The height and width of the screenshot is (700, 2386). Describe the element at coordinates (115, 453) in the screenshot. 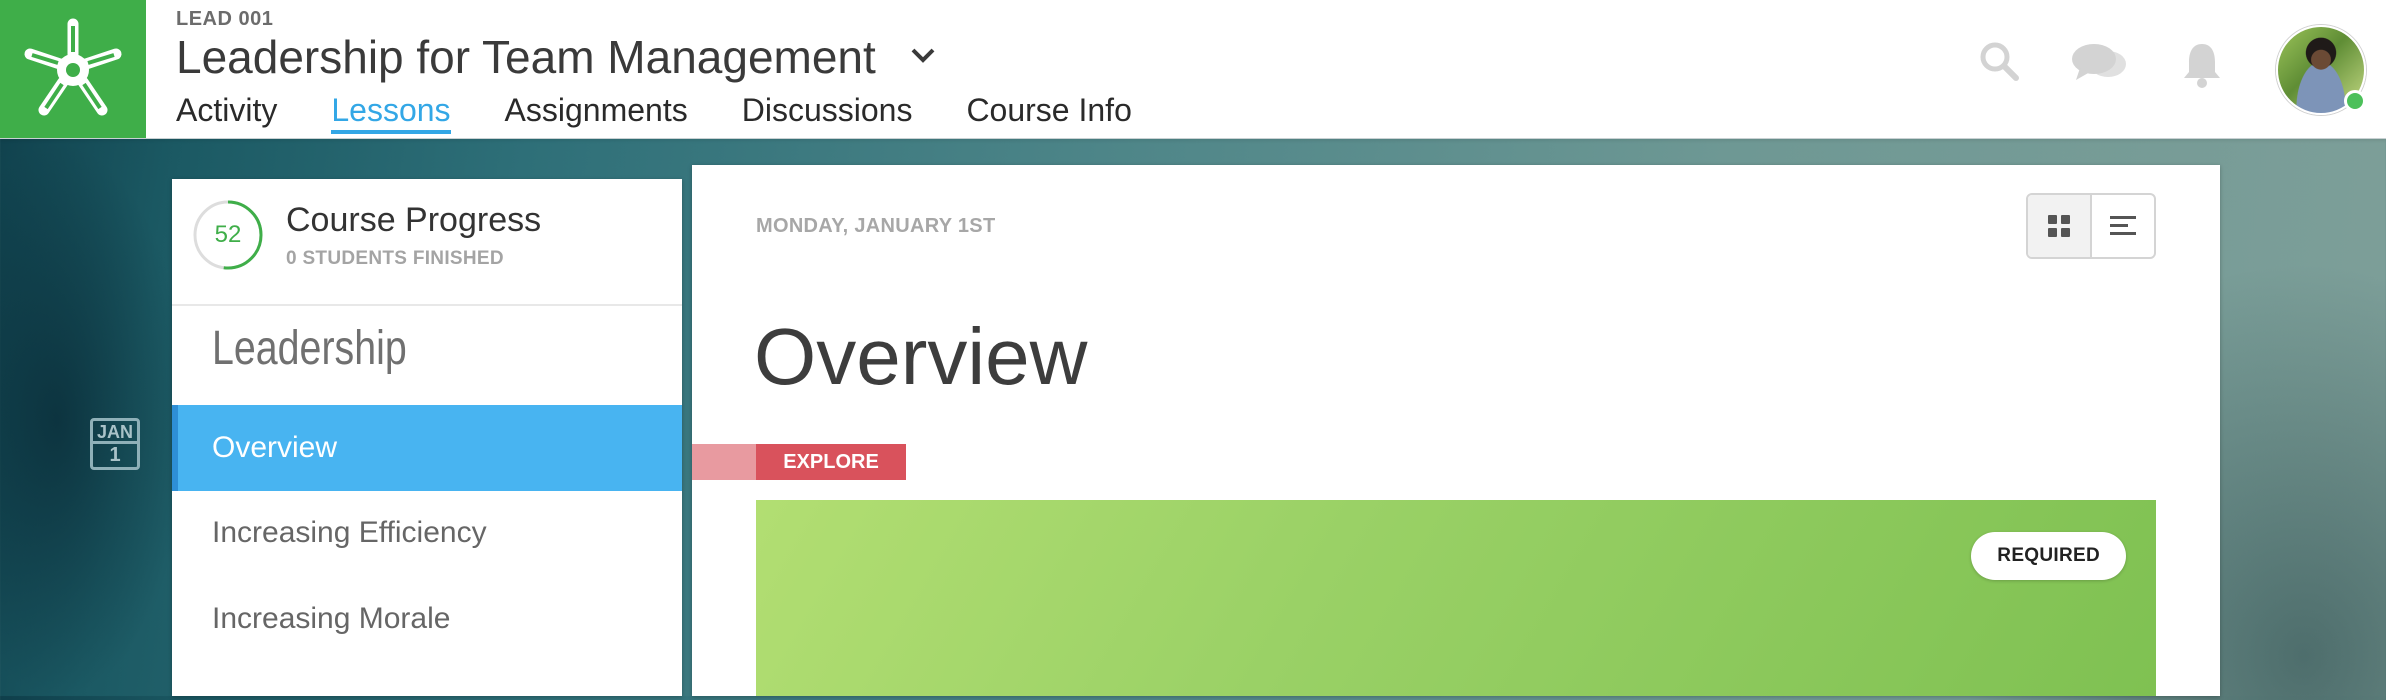

I see `date-marker-day: 1` at that location.